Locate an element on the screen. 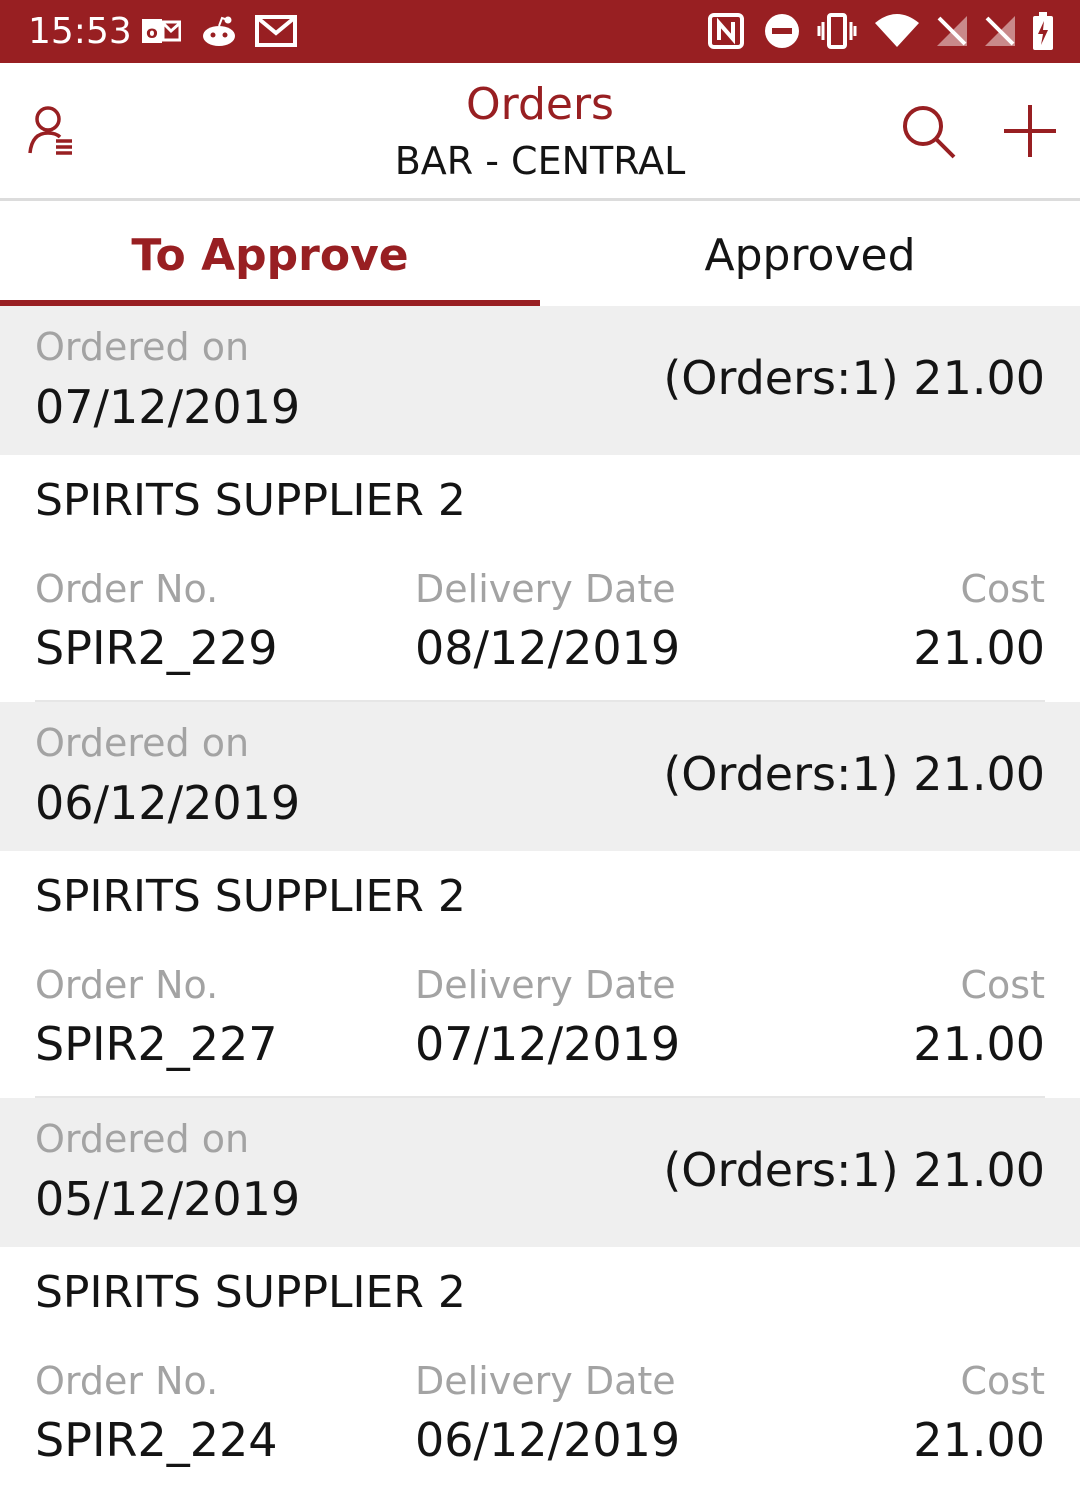 This screenshot has height=1486, width=1080. battery-charging-icon is located at coordinates (1043, 31).